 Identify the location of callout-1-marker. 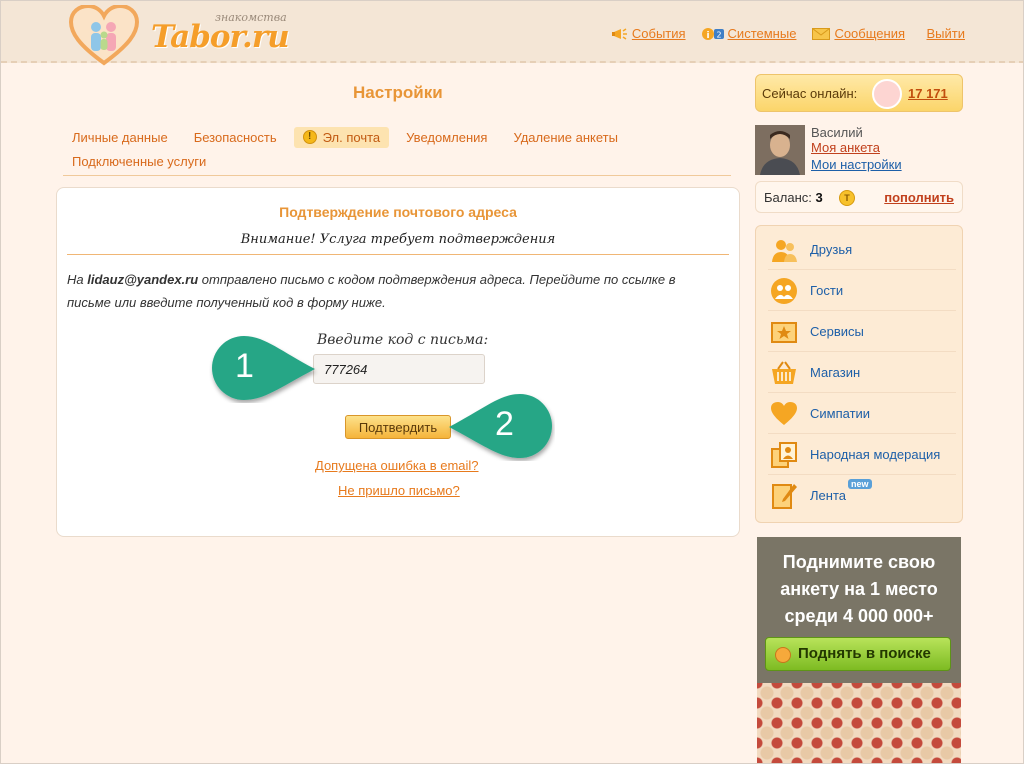
(263, 368).